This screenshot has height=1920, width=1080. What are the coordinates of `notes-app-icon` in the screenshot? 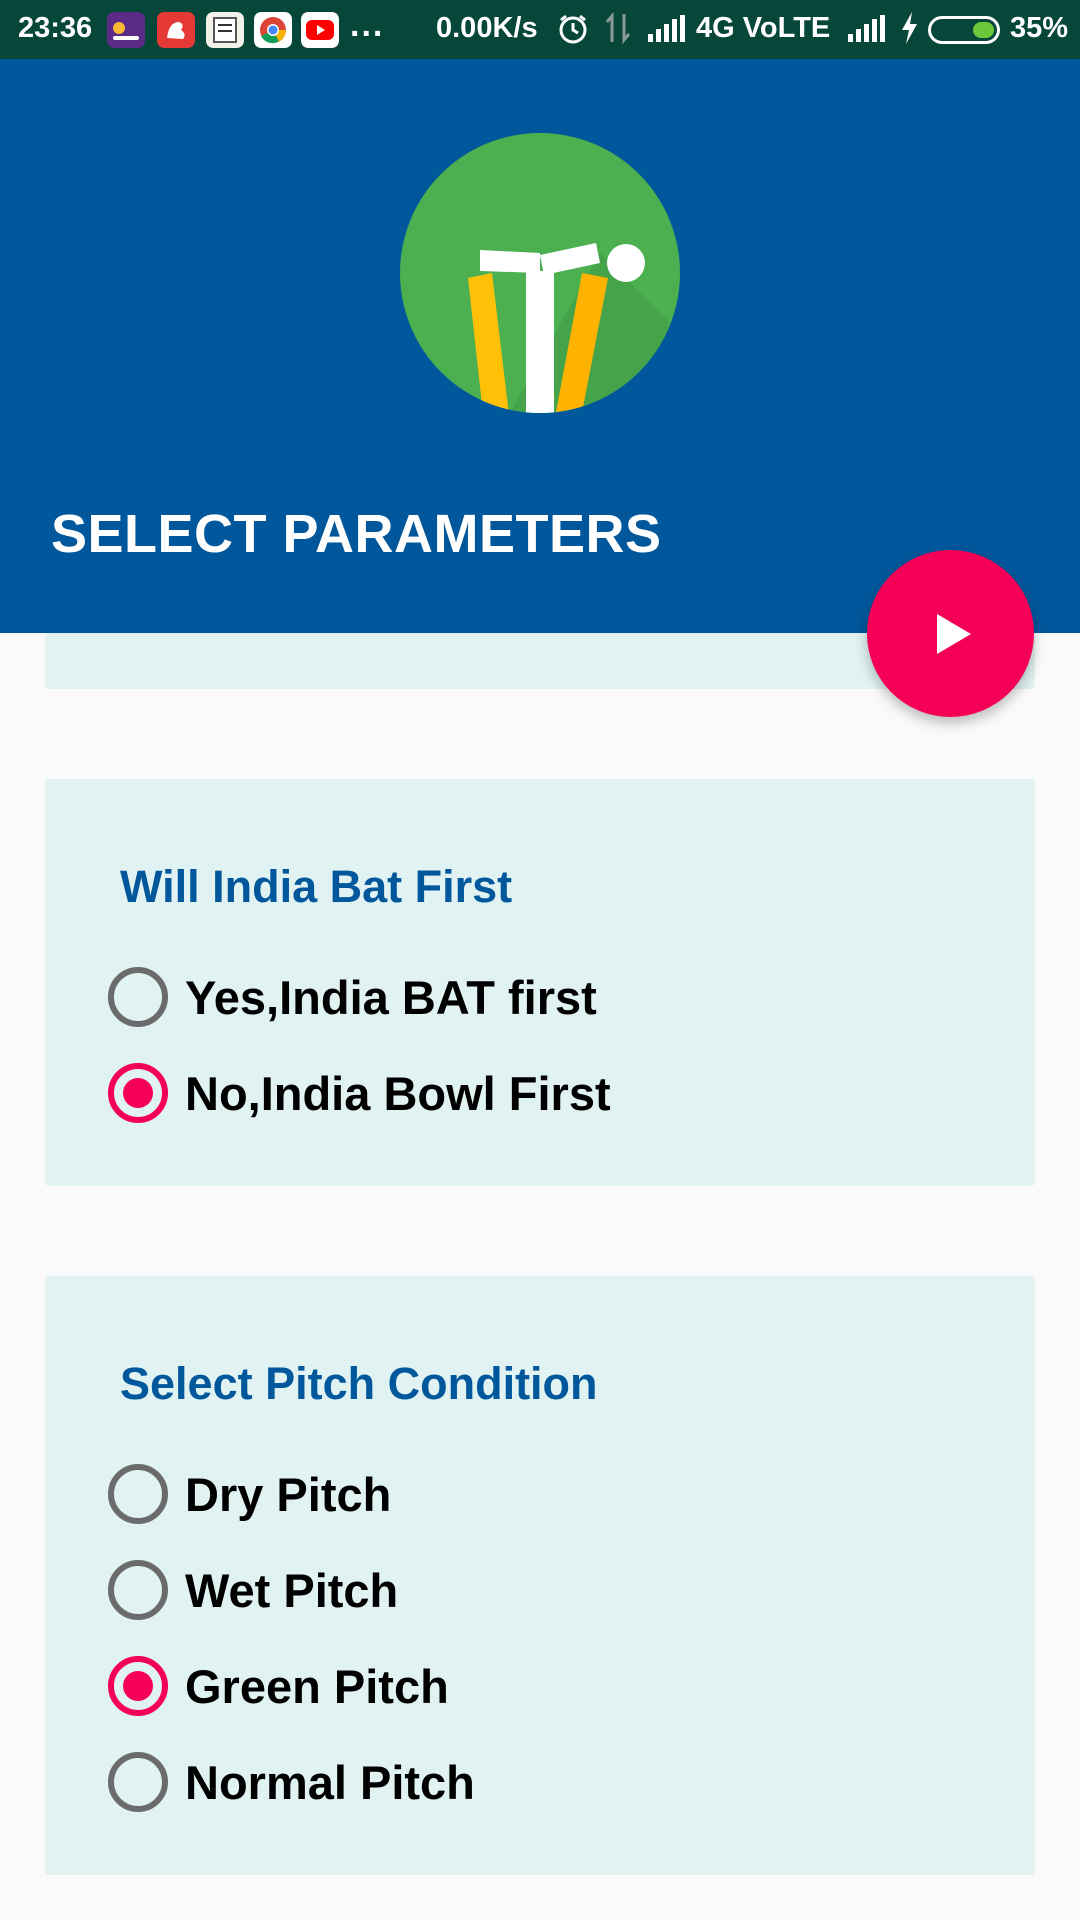 It's located at (225, 30).